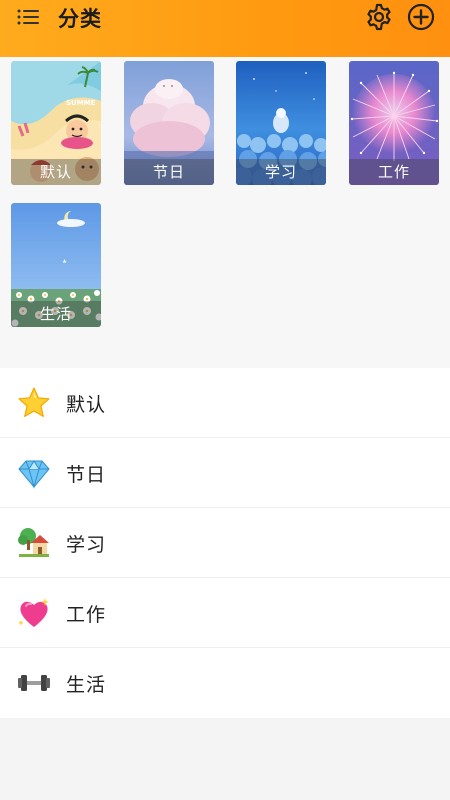  What do you see at coordinates (56, 314) in the screenshot?
I see `category-card-label: 生活` at bounding box center [56, 314].